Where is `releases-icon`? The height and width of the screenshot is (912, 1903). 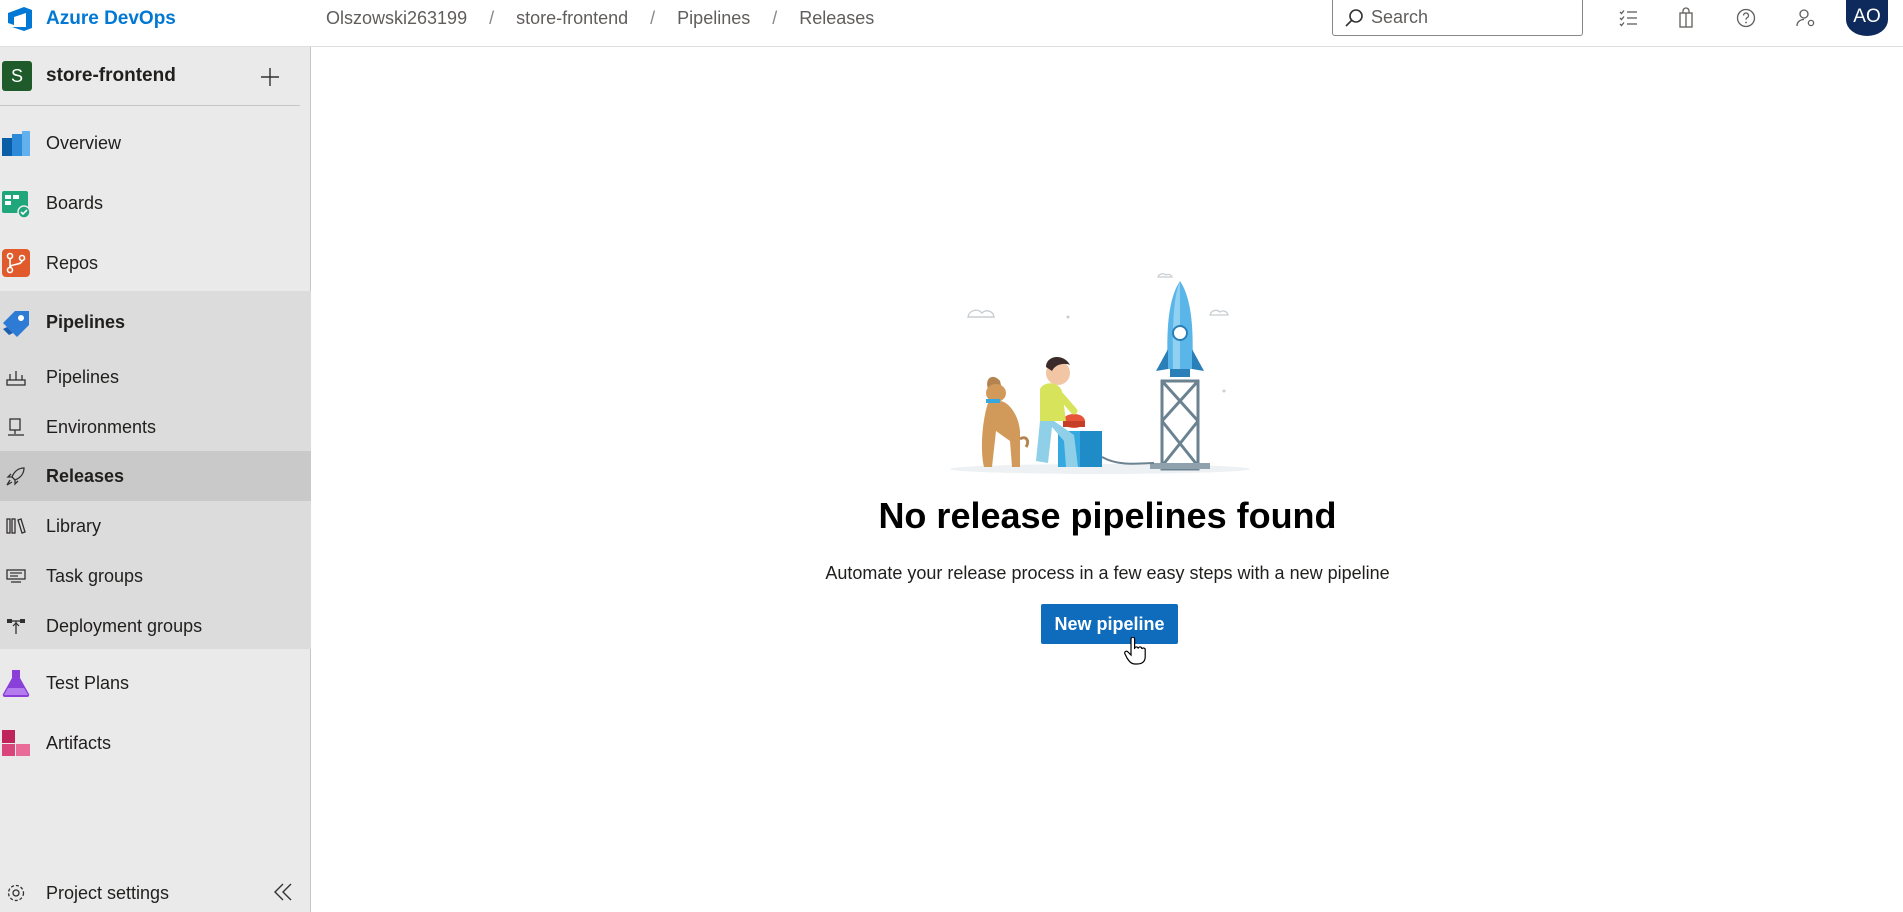 releases-icon is located at coordinates (16, 476).